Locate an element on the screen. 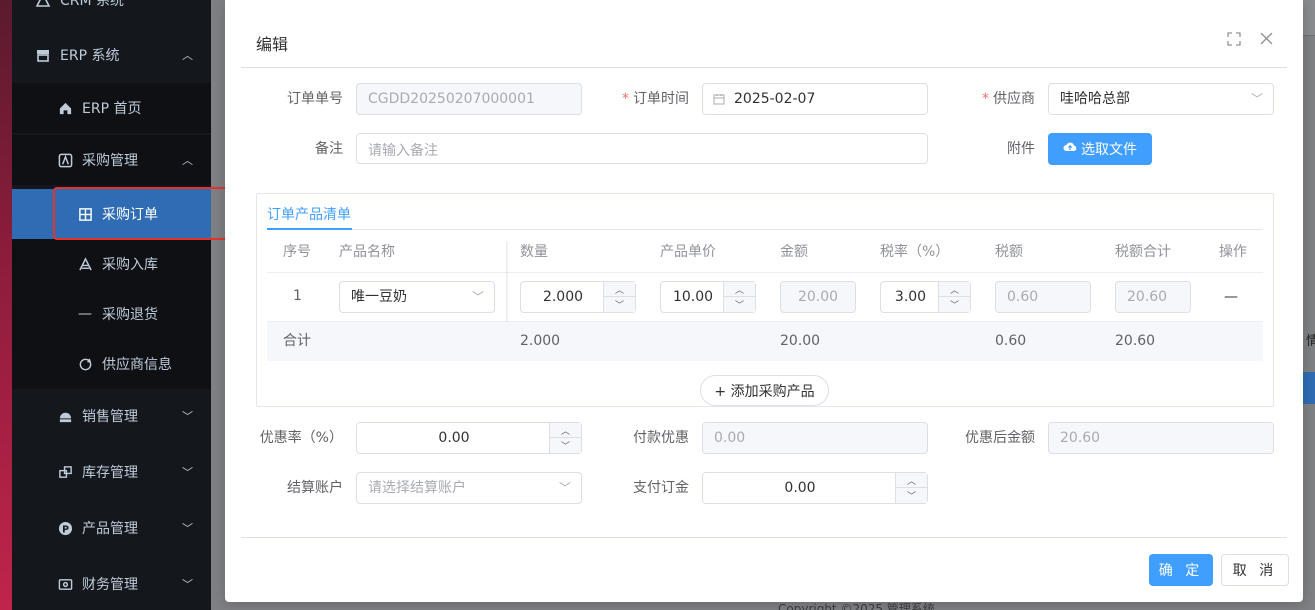  sidebar-item-sales: 销售管理 ﹀ is located at coordinates (111, 416).